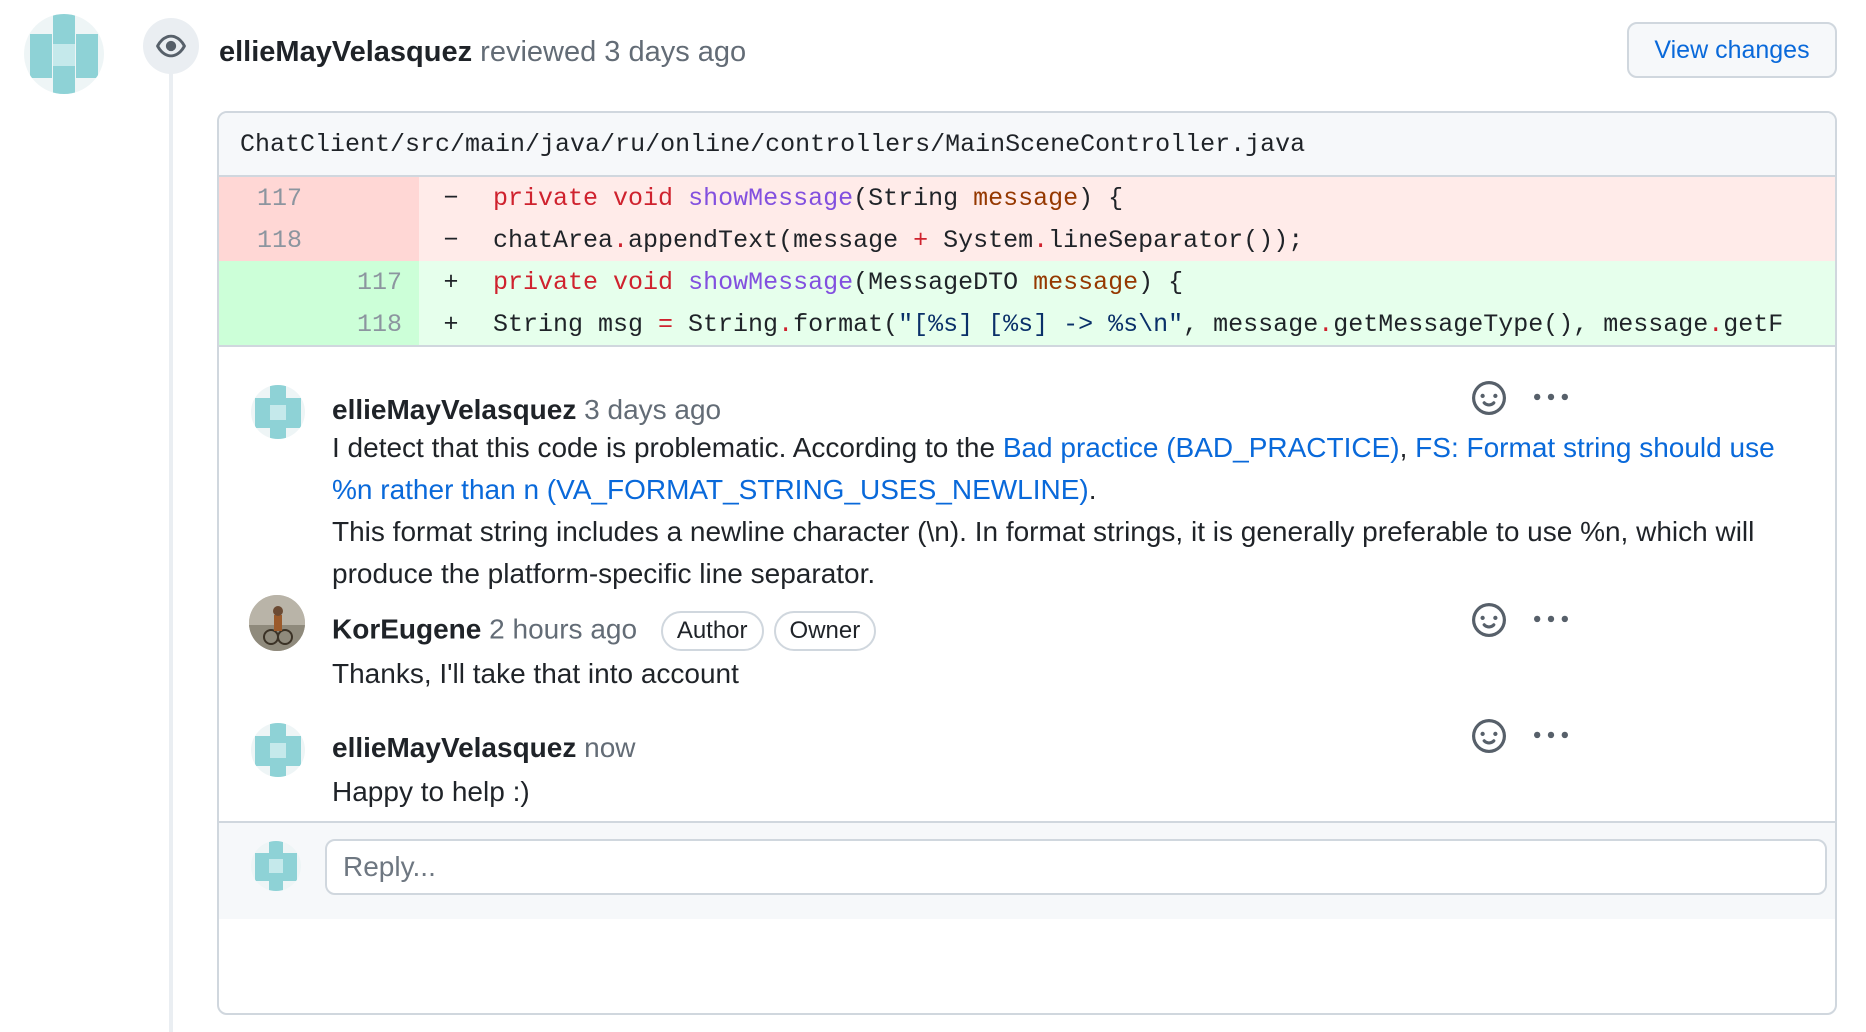 The width and height of the screenshot is (1866, 1032). What do you see at coordinates (675, 52) in the screenshot?
I see `review-time: 3 days ago` at bounding box center [675, 52].